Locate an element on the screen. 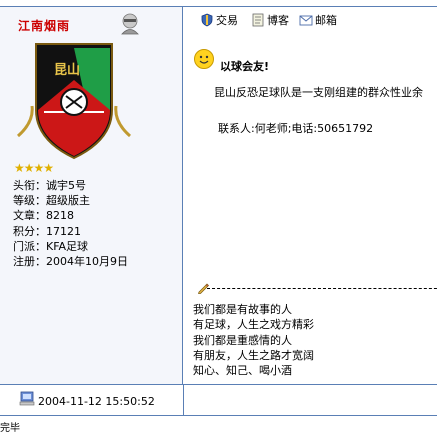  shield-icon is located at coordinates (207, 20).